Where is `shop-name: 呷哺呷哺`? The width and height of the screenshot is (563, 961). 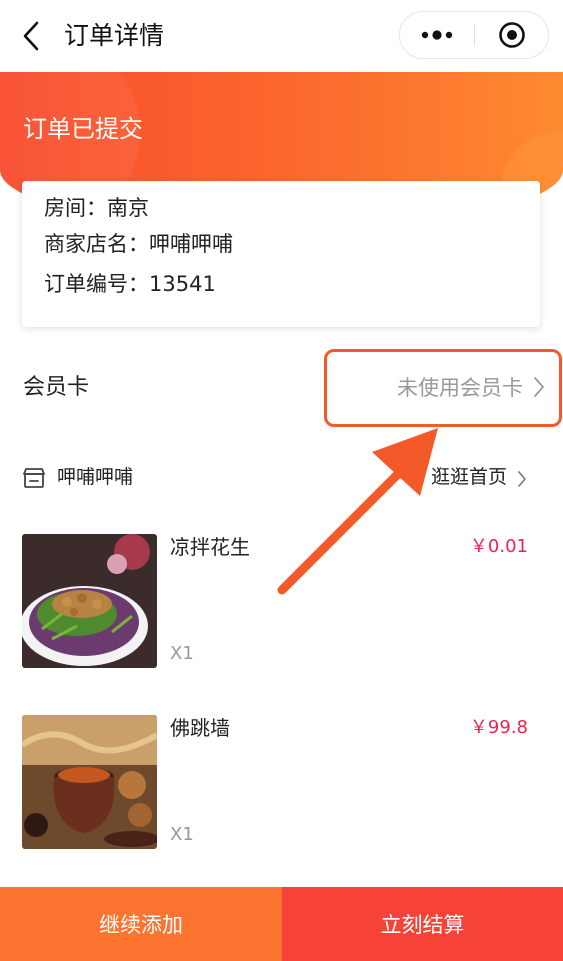 shop-name: 呷哺呷哺 is located at coordinates (95, 477).